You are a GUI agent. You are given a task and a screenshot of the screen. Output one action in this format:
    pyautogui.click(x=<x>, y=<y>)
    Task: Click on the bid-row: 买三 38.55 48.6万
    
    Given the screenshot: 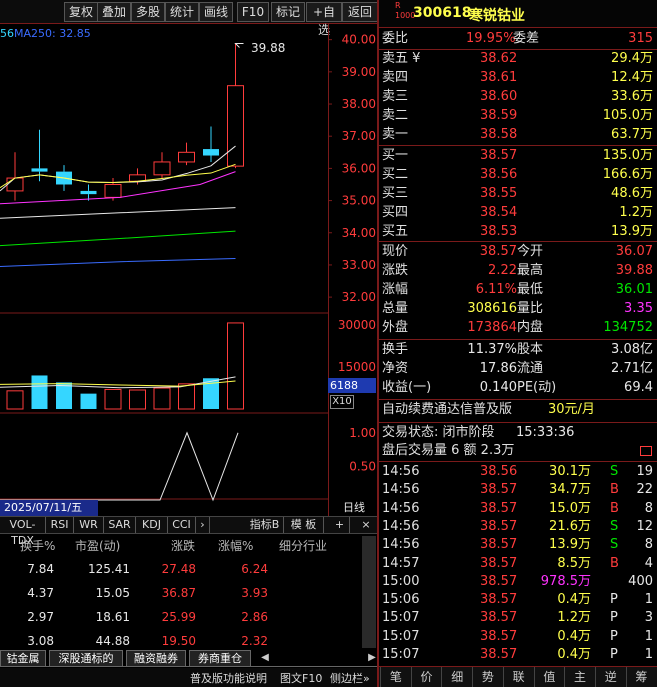 What is the action you would take?
    pyautogui.click(x=518, y=194)
    